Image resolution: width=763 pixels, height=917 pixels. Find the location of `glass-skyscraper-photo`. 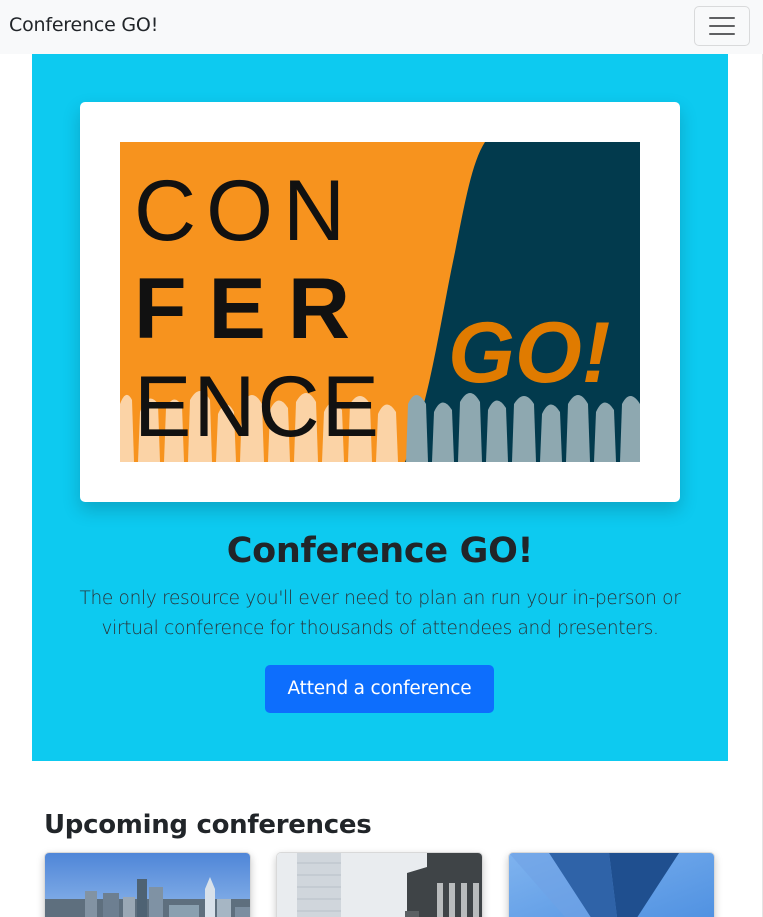

glass-skyscraper-photo is located at coordinates (611, 885).